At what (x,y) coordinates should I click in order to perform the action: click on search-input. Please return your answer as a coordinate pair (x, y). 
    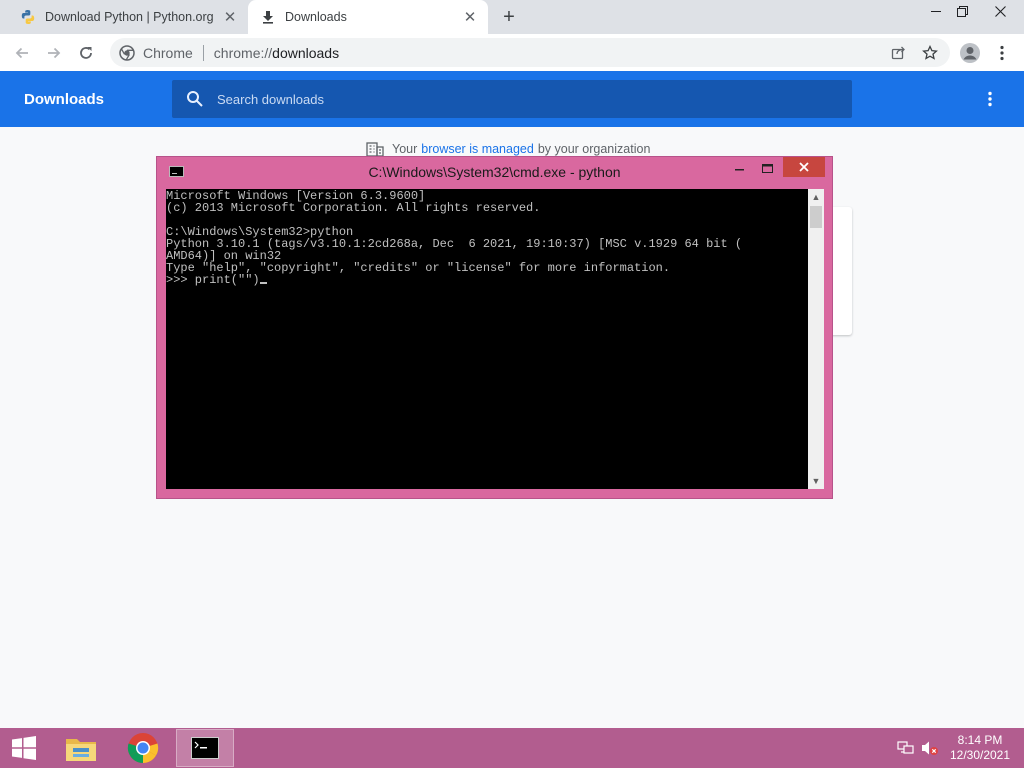
    Looking at the image, I should click on (517, 99).